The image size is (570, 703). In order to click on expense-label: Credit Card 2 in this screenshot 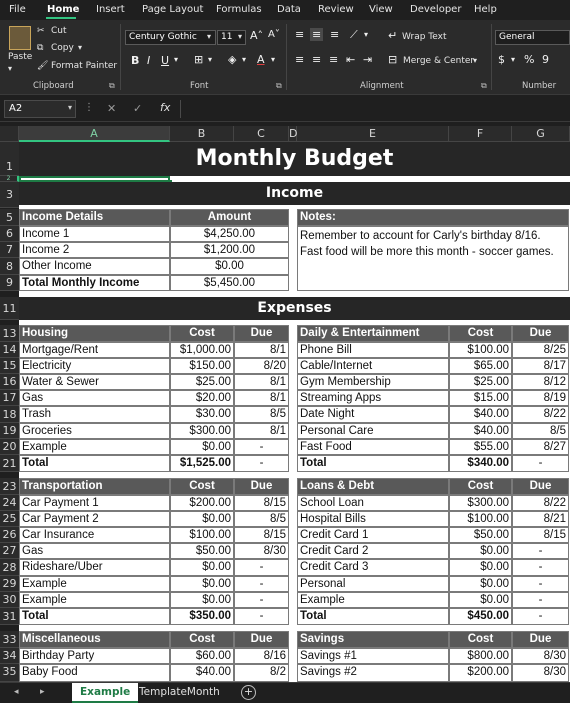, I will do `click(373, 551)`.